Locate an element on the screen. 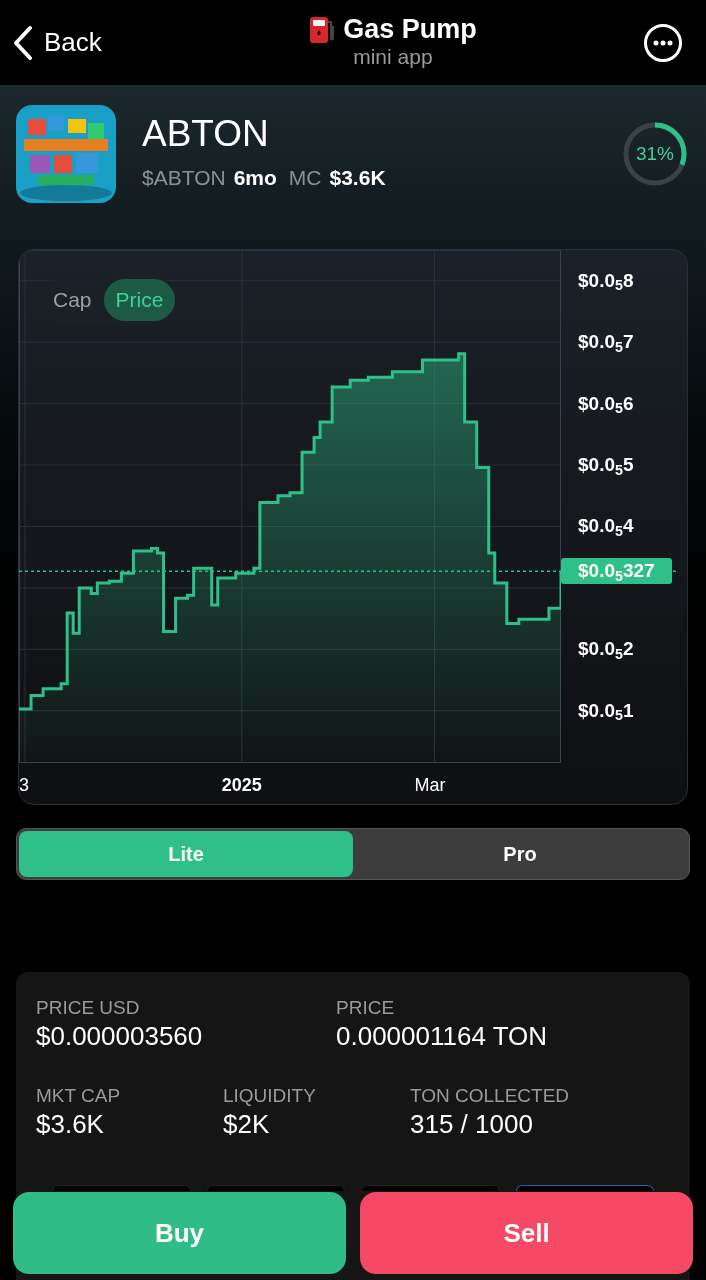  stat-value: $2K is located at coordinates (247, 1124).